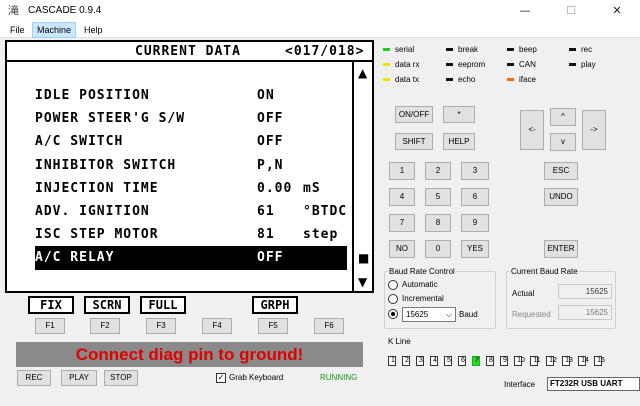  What do you see at coordinates (363, 258) in the screenshot?
I see `scroll-thumb: ■` at bounding box center [363, 258].